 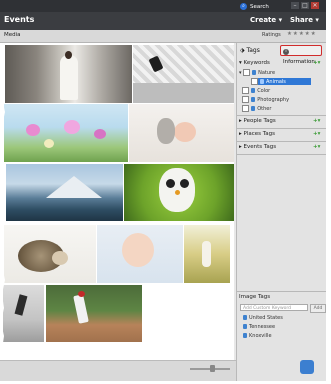 I want to click on tab-tags: ⬗ Tags, so click(x=259, y=50).